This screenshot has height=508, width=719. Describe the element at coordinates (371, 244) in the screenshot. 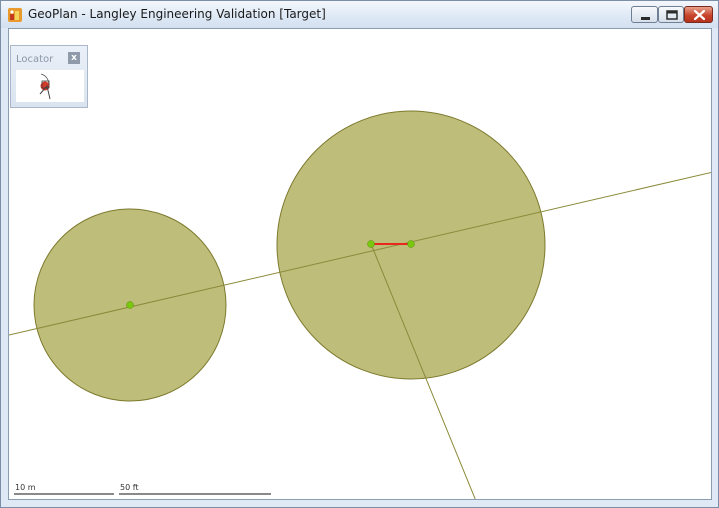

I see `point-segment-start` at that location.